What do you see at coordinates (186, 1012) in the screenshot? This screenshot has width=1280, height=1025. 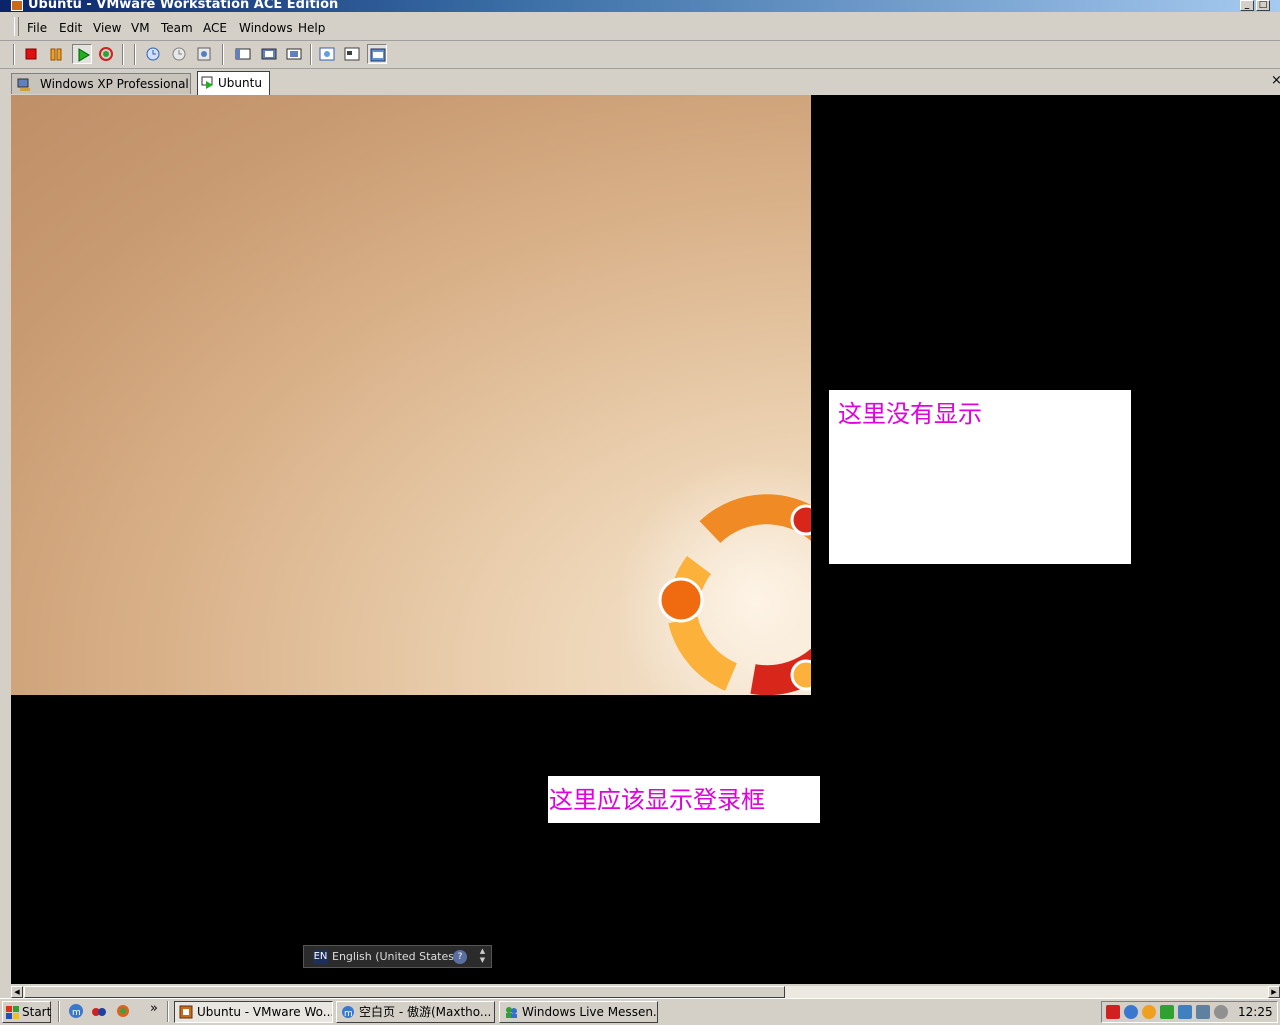 I see `vmware-icon` at bounding box center [186, 1012].